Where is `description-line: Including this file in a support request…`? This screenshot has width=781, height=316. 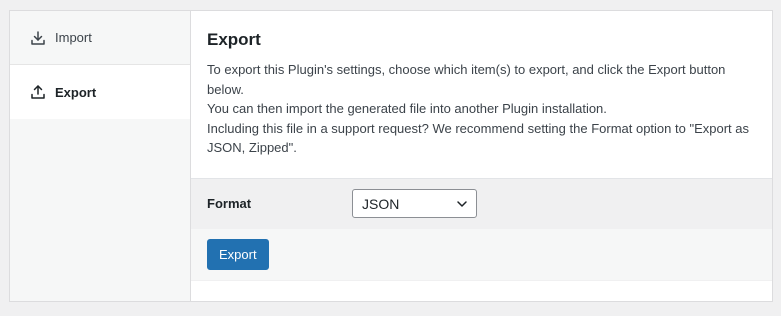 description-line: Including this file in a support request… is located at coordinates (478, 138).